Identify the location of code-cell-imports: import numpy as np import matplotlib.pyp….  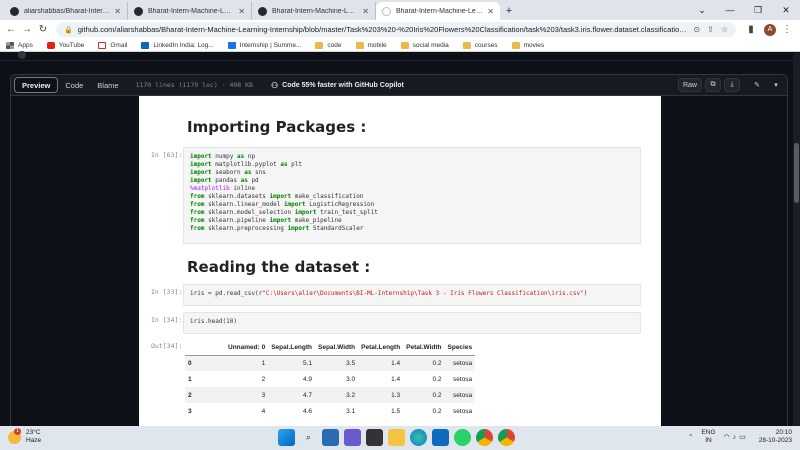
(412, 195).